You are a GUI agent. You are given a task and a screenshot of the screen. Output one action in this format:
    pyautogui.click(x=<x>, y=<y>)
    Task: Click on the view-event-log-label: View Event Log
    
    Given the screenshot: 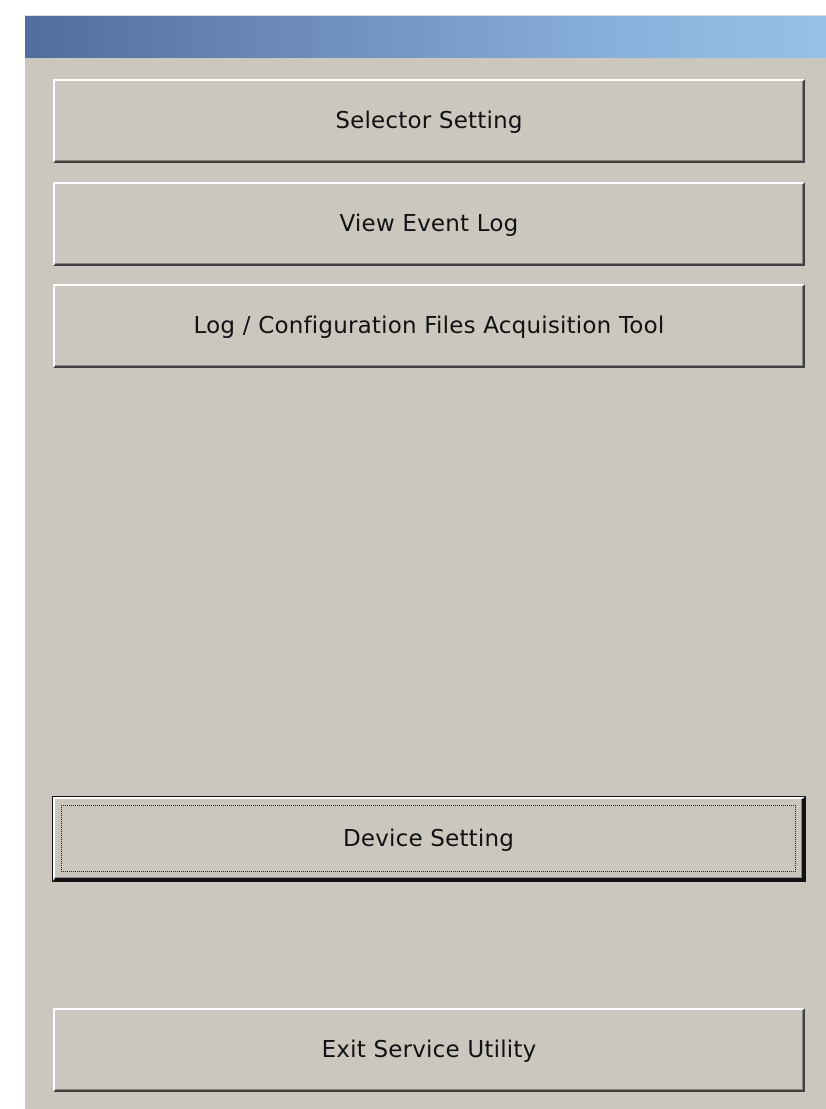 What is the action you would take?
    pyautogui.click(x=429, y=224)
    